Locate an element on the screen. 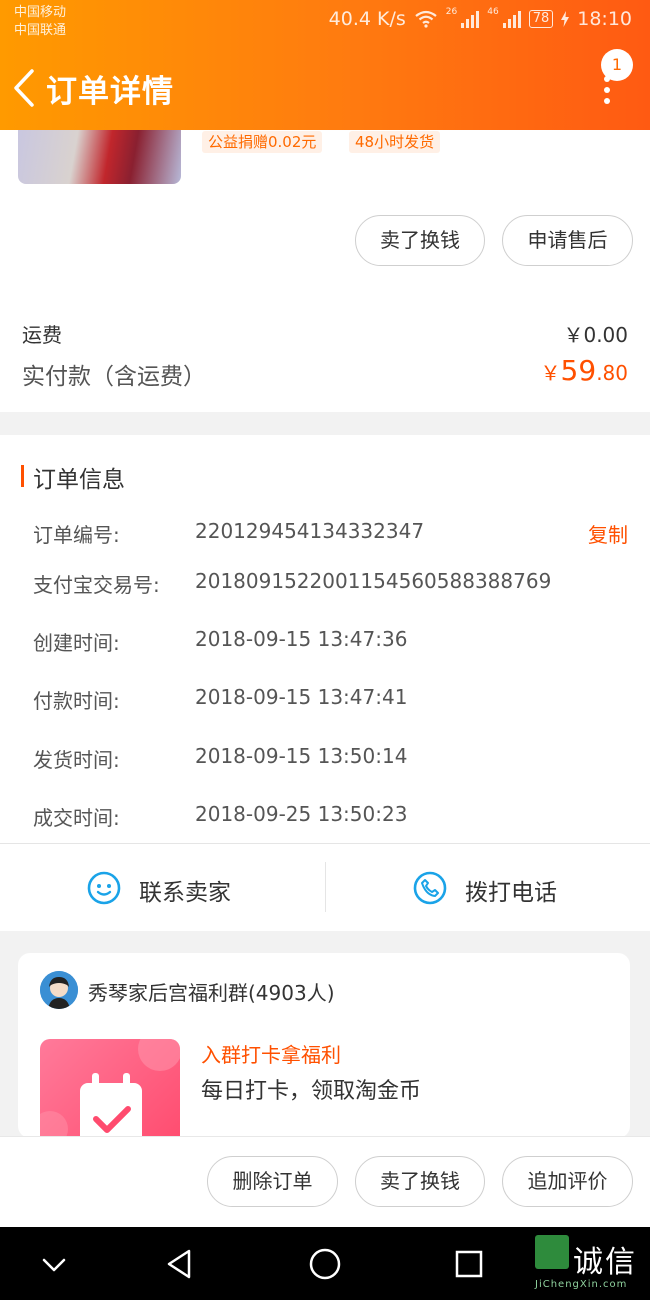 This screenshot has width=650, height=1300. status-bar: 中国移动 中国联通 40.4 K/s 26 46 78 18:10 is located at coordinates (325, 22).